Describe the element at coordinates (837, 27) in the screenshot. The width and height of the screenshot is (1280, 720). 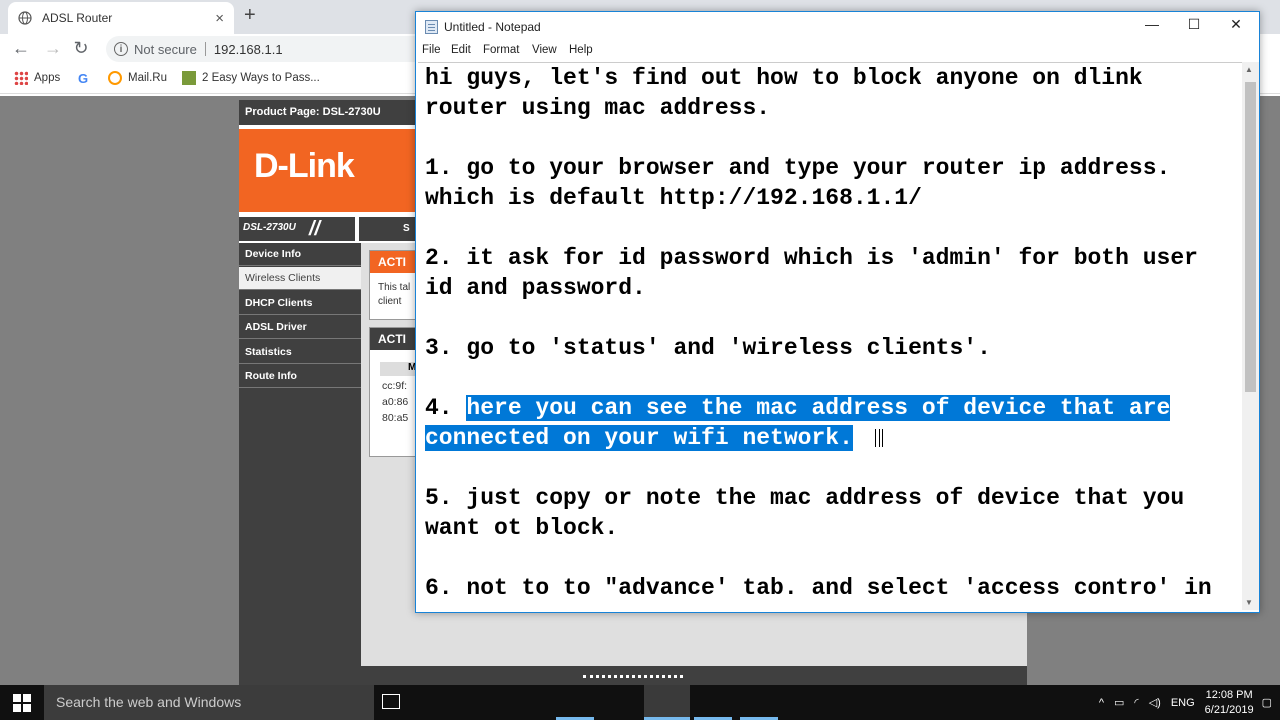
I see `notepad-titlebar: Untitled - Notepad — ☐ ✕` at that location.